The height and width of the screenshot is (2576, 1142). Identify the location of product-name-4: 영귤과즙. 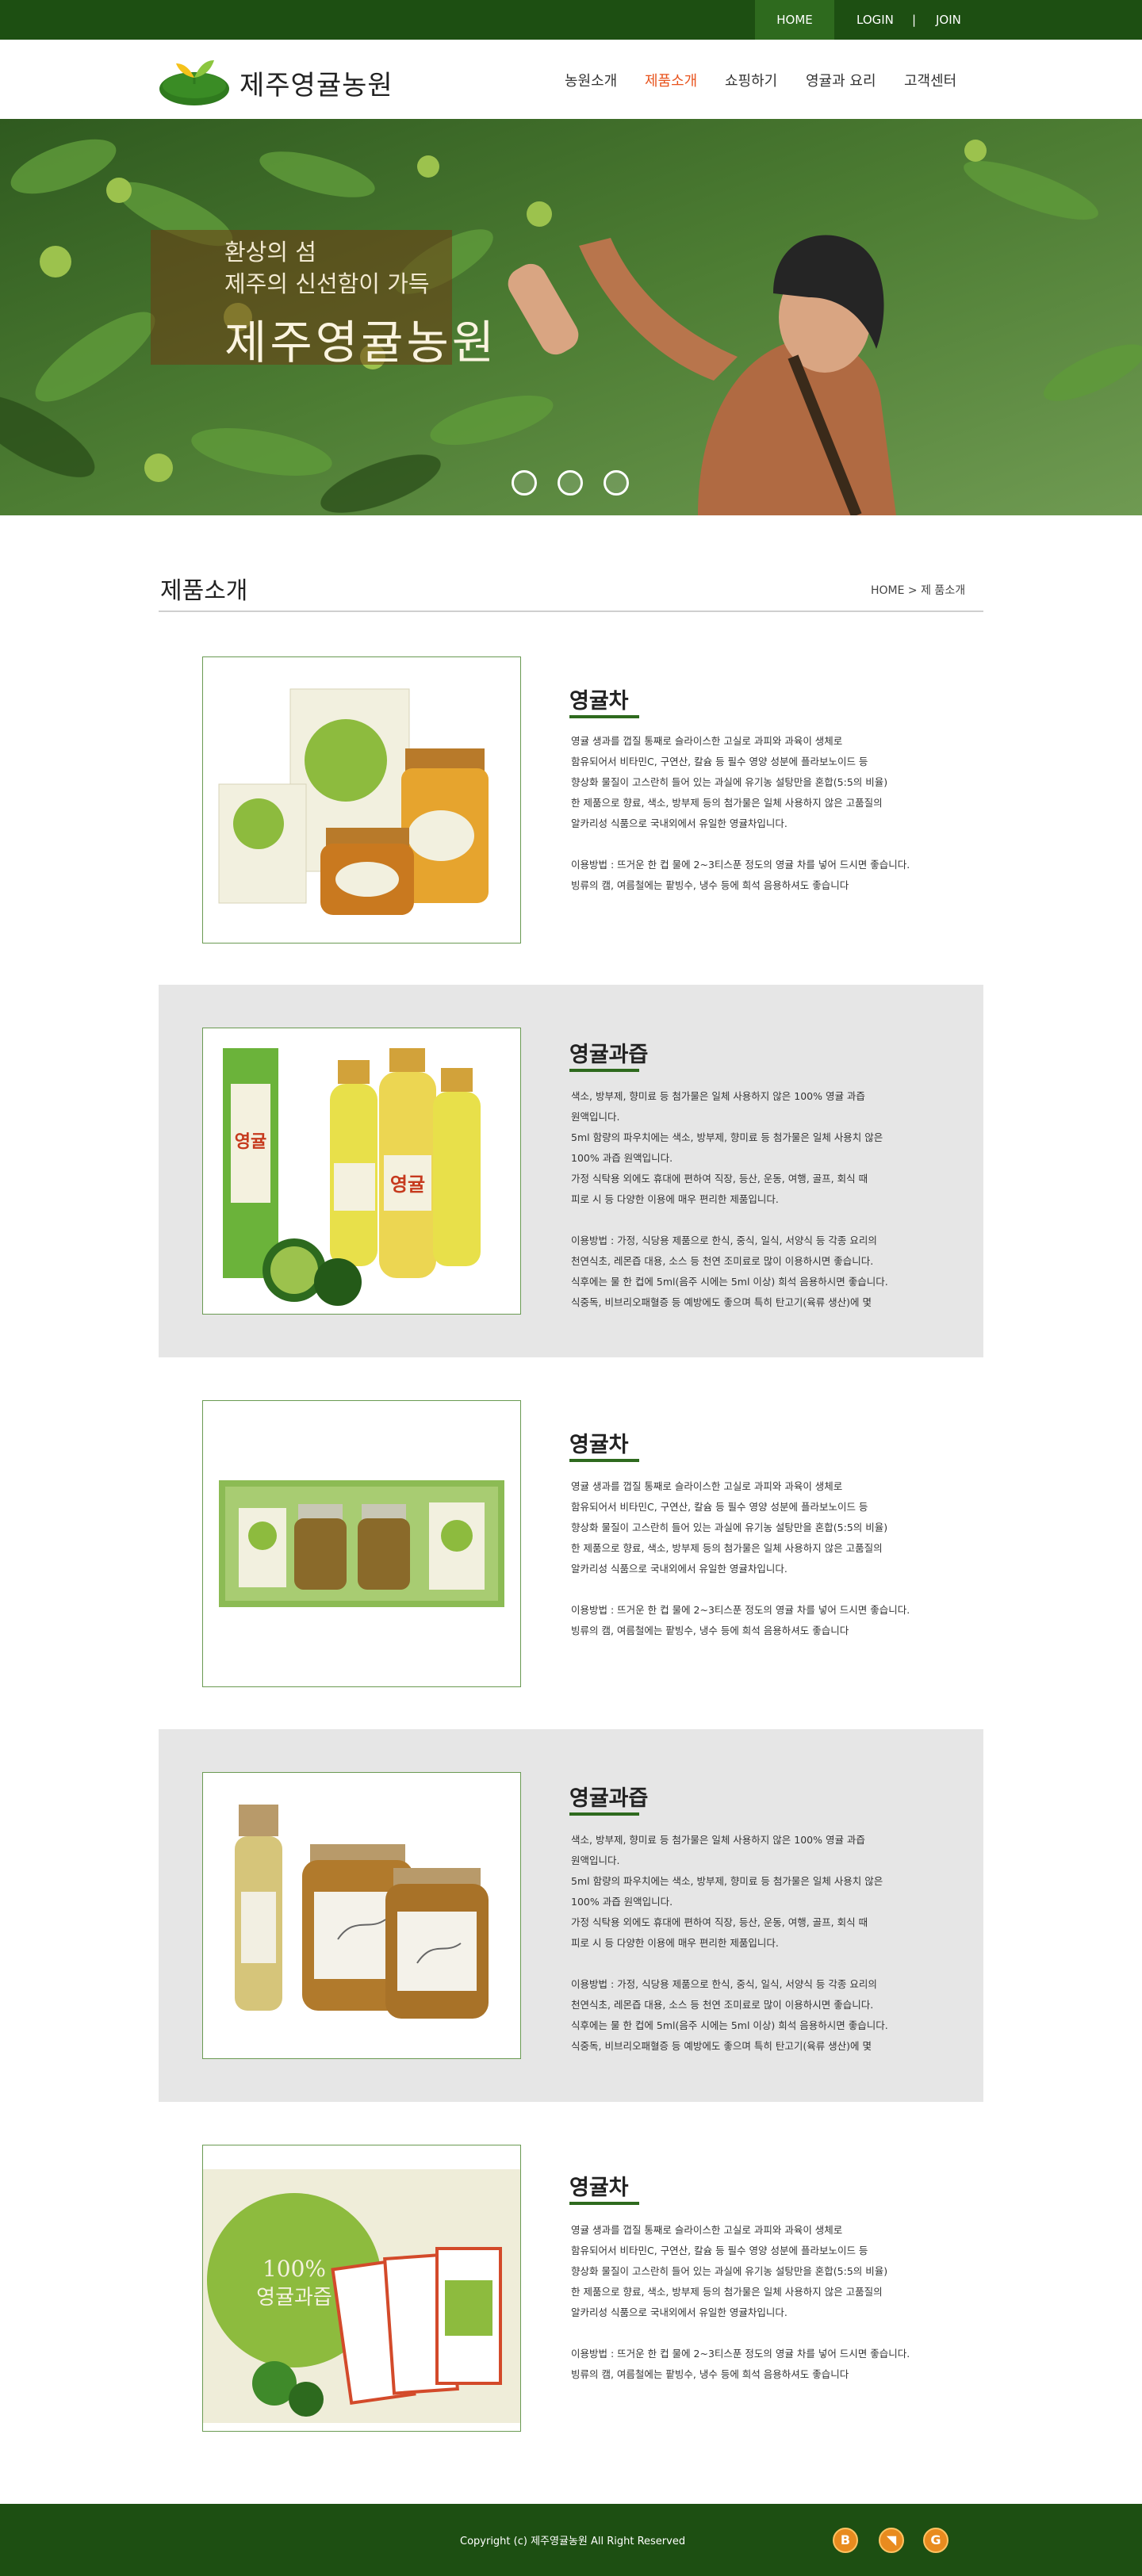
(609, 1798).